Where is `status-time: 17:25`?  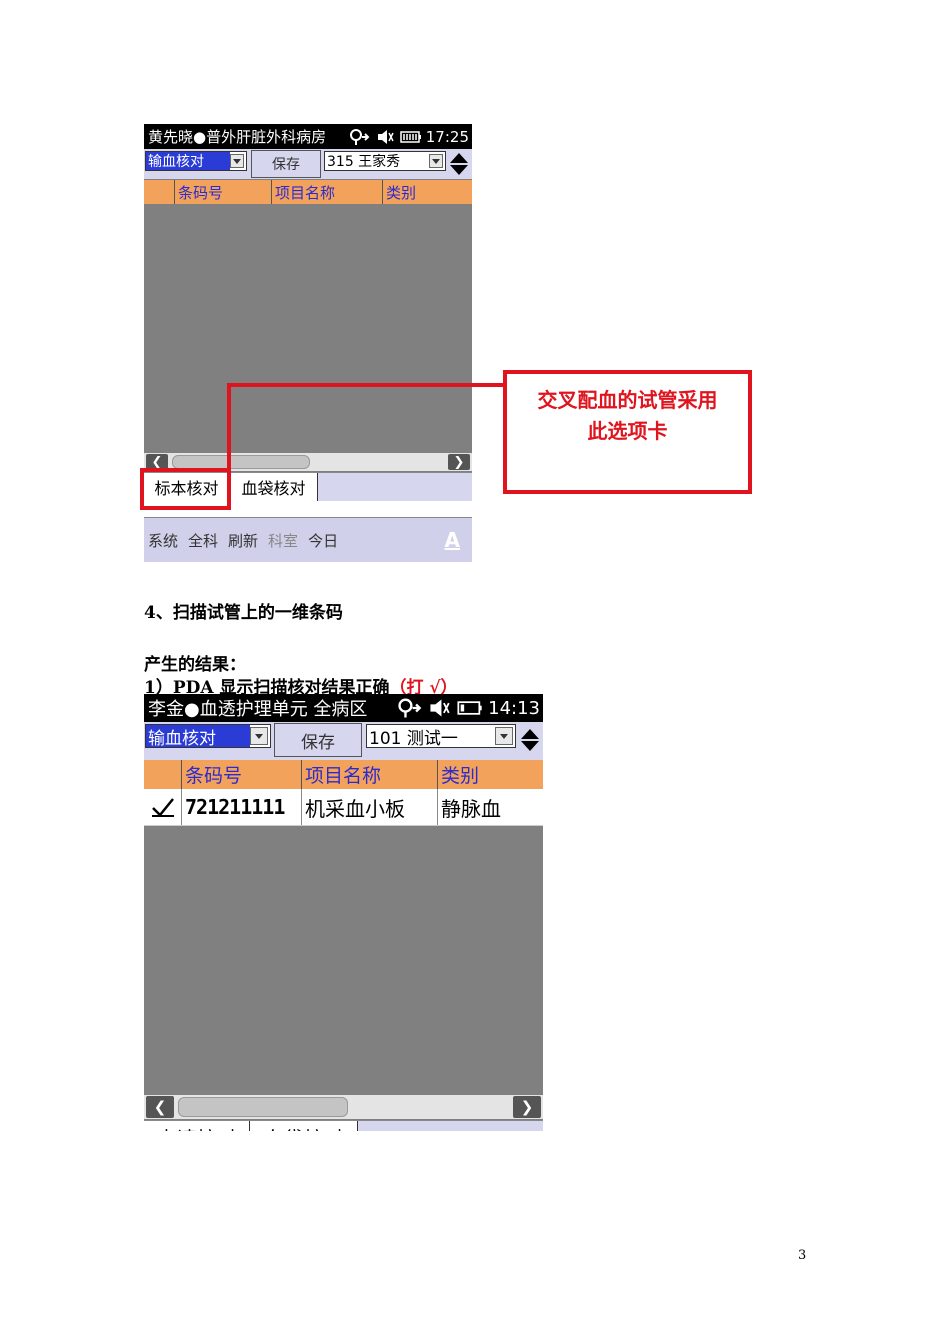
status-time: 17:25 is located at coordinates (447, 136).